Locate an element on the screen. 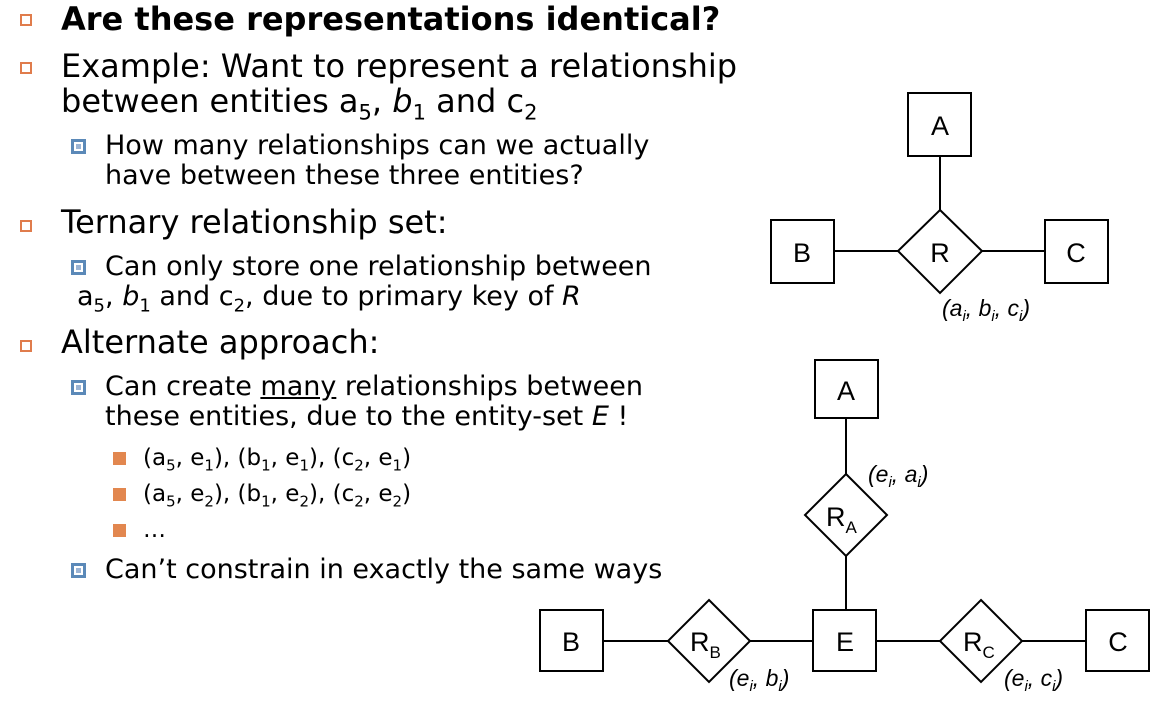  tuple-label-eb: (ei, bi) is located at coordinates (759, 680).